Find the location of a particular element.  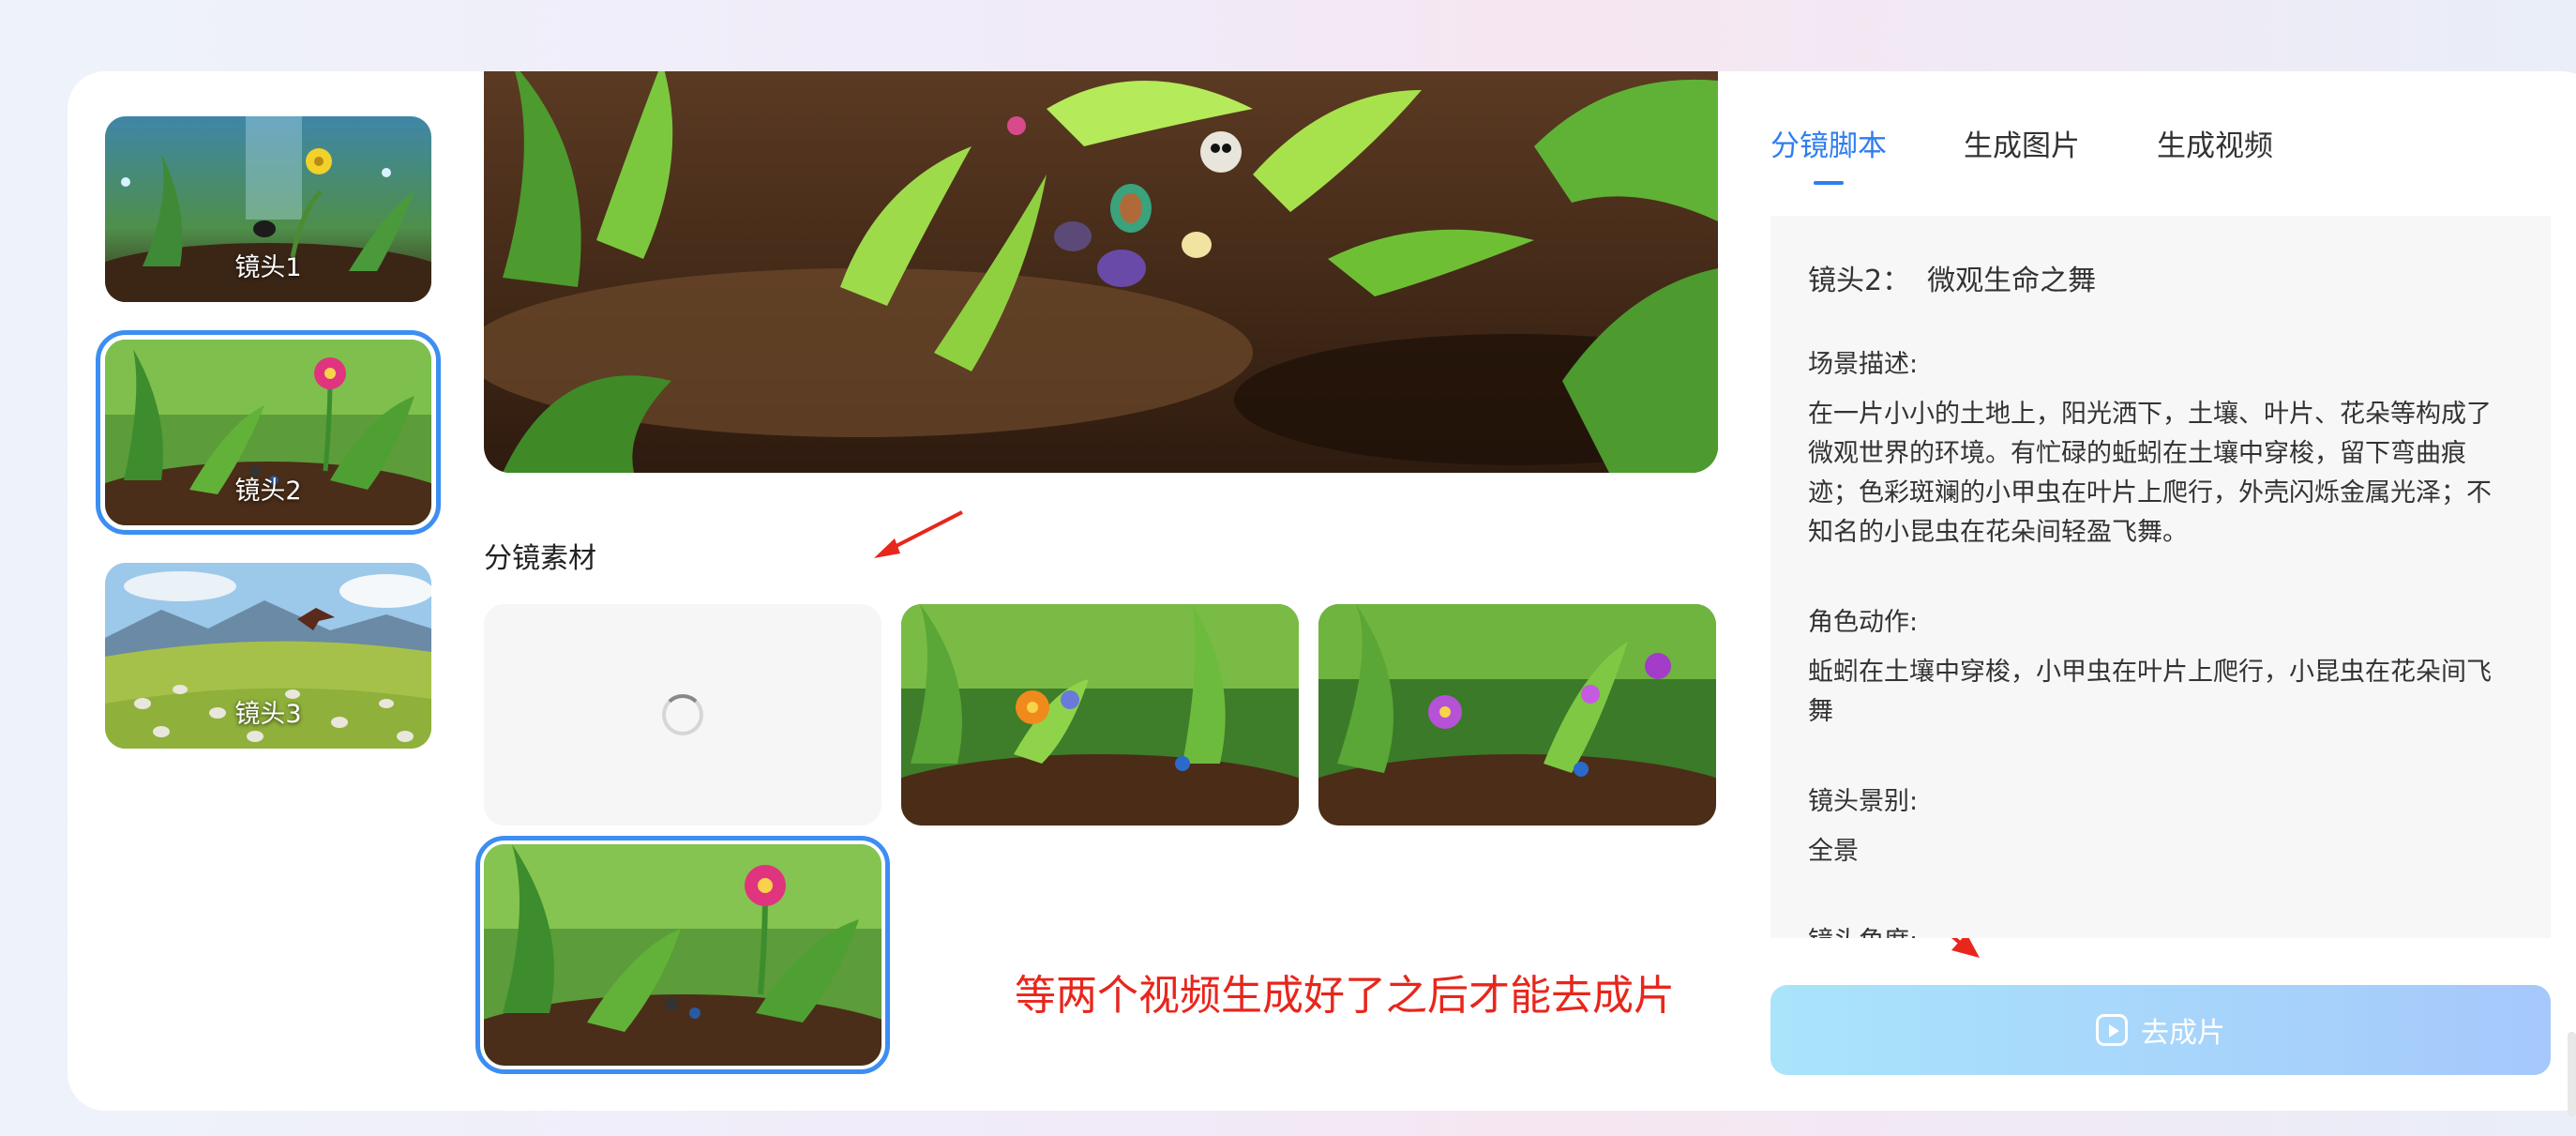

material-2-image is located at coordinates (1100, 715).